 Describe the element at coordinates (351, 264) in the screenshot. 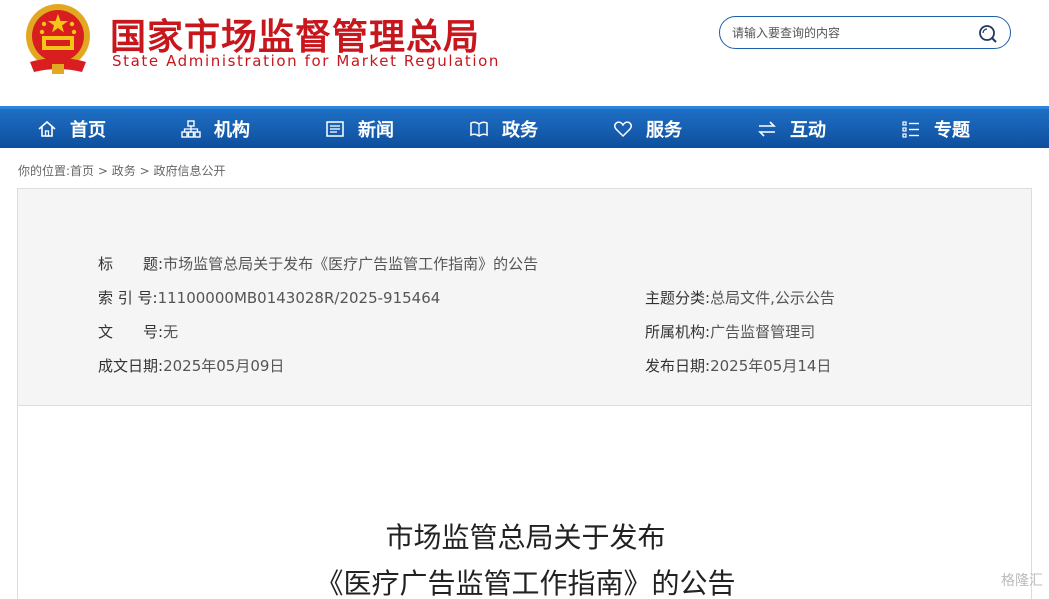

I see `meta-title-value: 市场监管总局关于发布《医疗广告监管工作指南》的公告` at that location.